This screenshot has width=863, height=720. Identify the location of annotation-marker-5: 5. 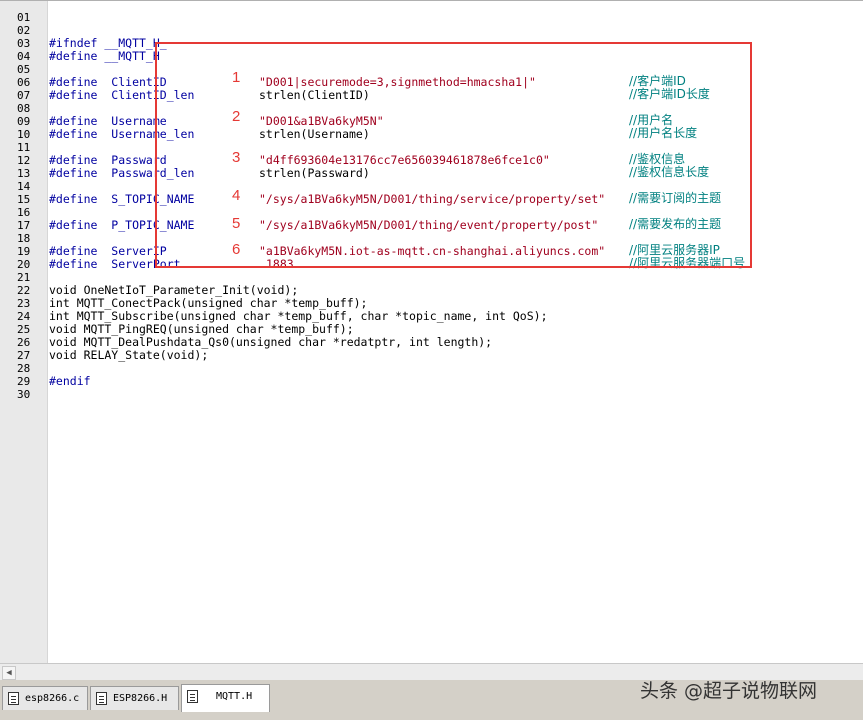
(236, 223).